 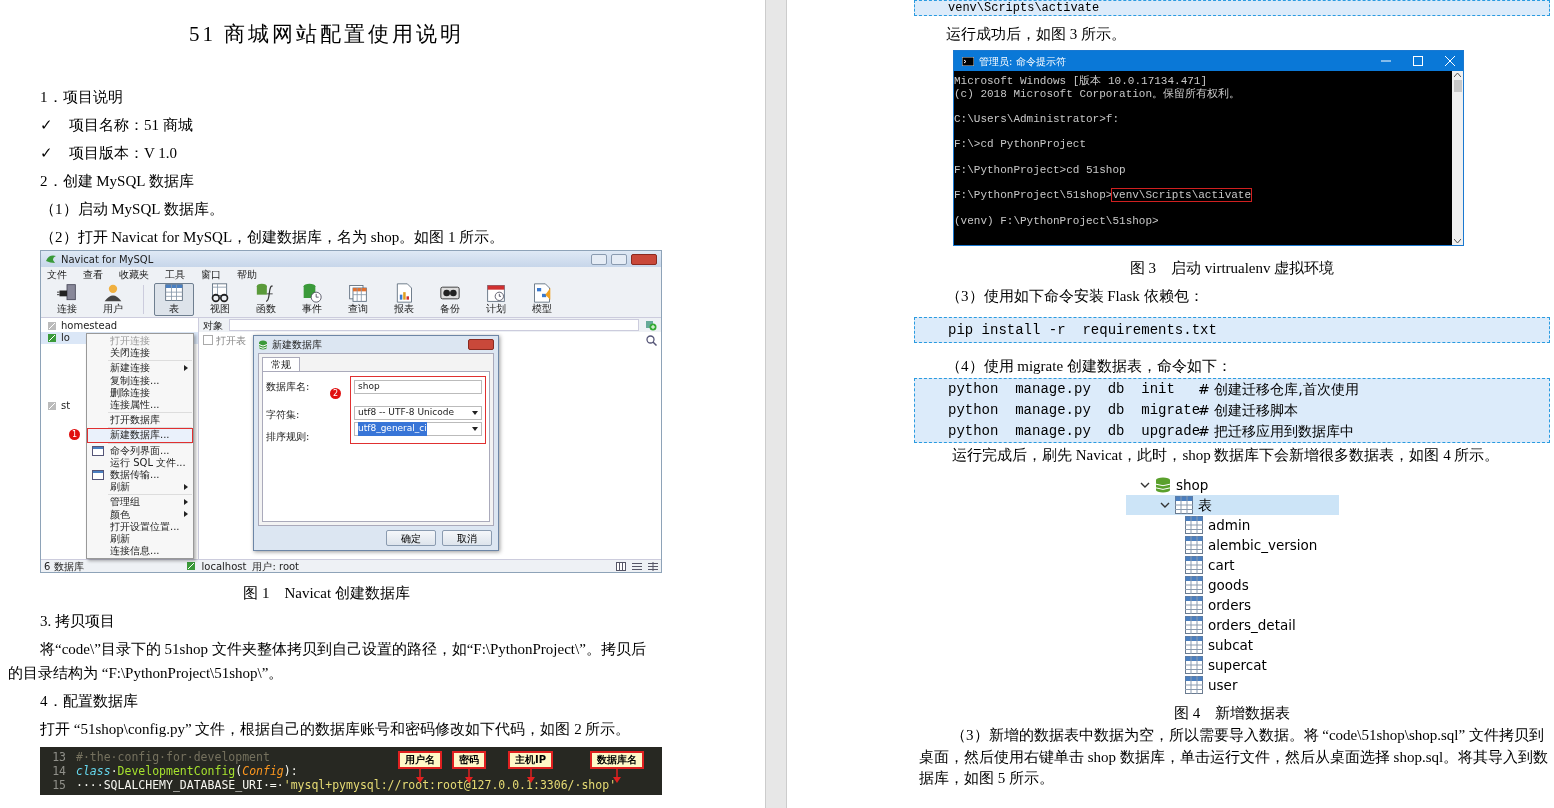 I want to click on field-label: 数据库名:, so click(x=288, y=387).